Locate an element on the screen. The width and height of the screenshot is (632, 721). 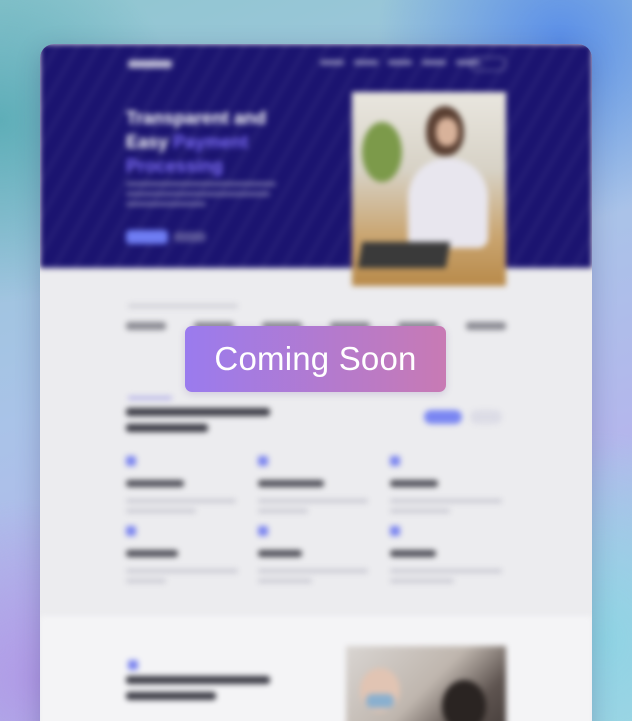
hero-secondary-button is located at coordinates (190, 237).